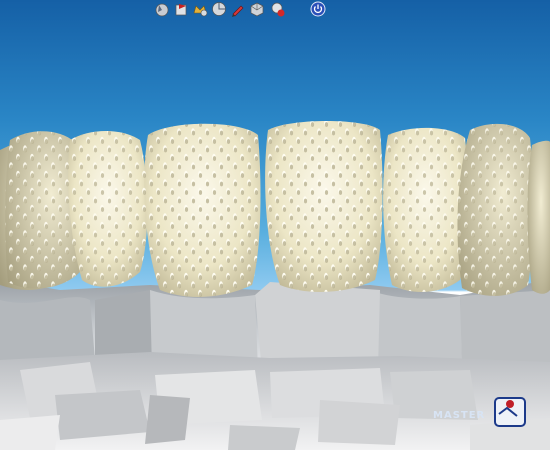 This screenshot has width=550, height=450. What do you see at coordinates (162, 9) in the screenshot?
I see `scan-tool-icon` at bounding box center [162, 9].